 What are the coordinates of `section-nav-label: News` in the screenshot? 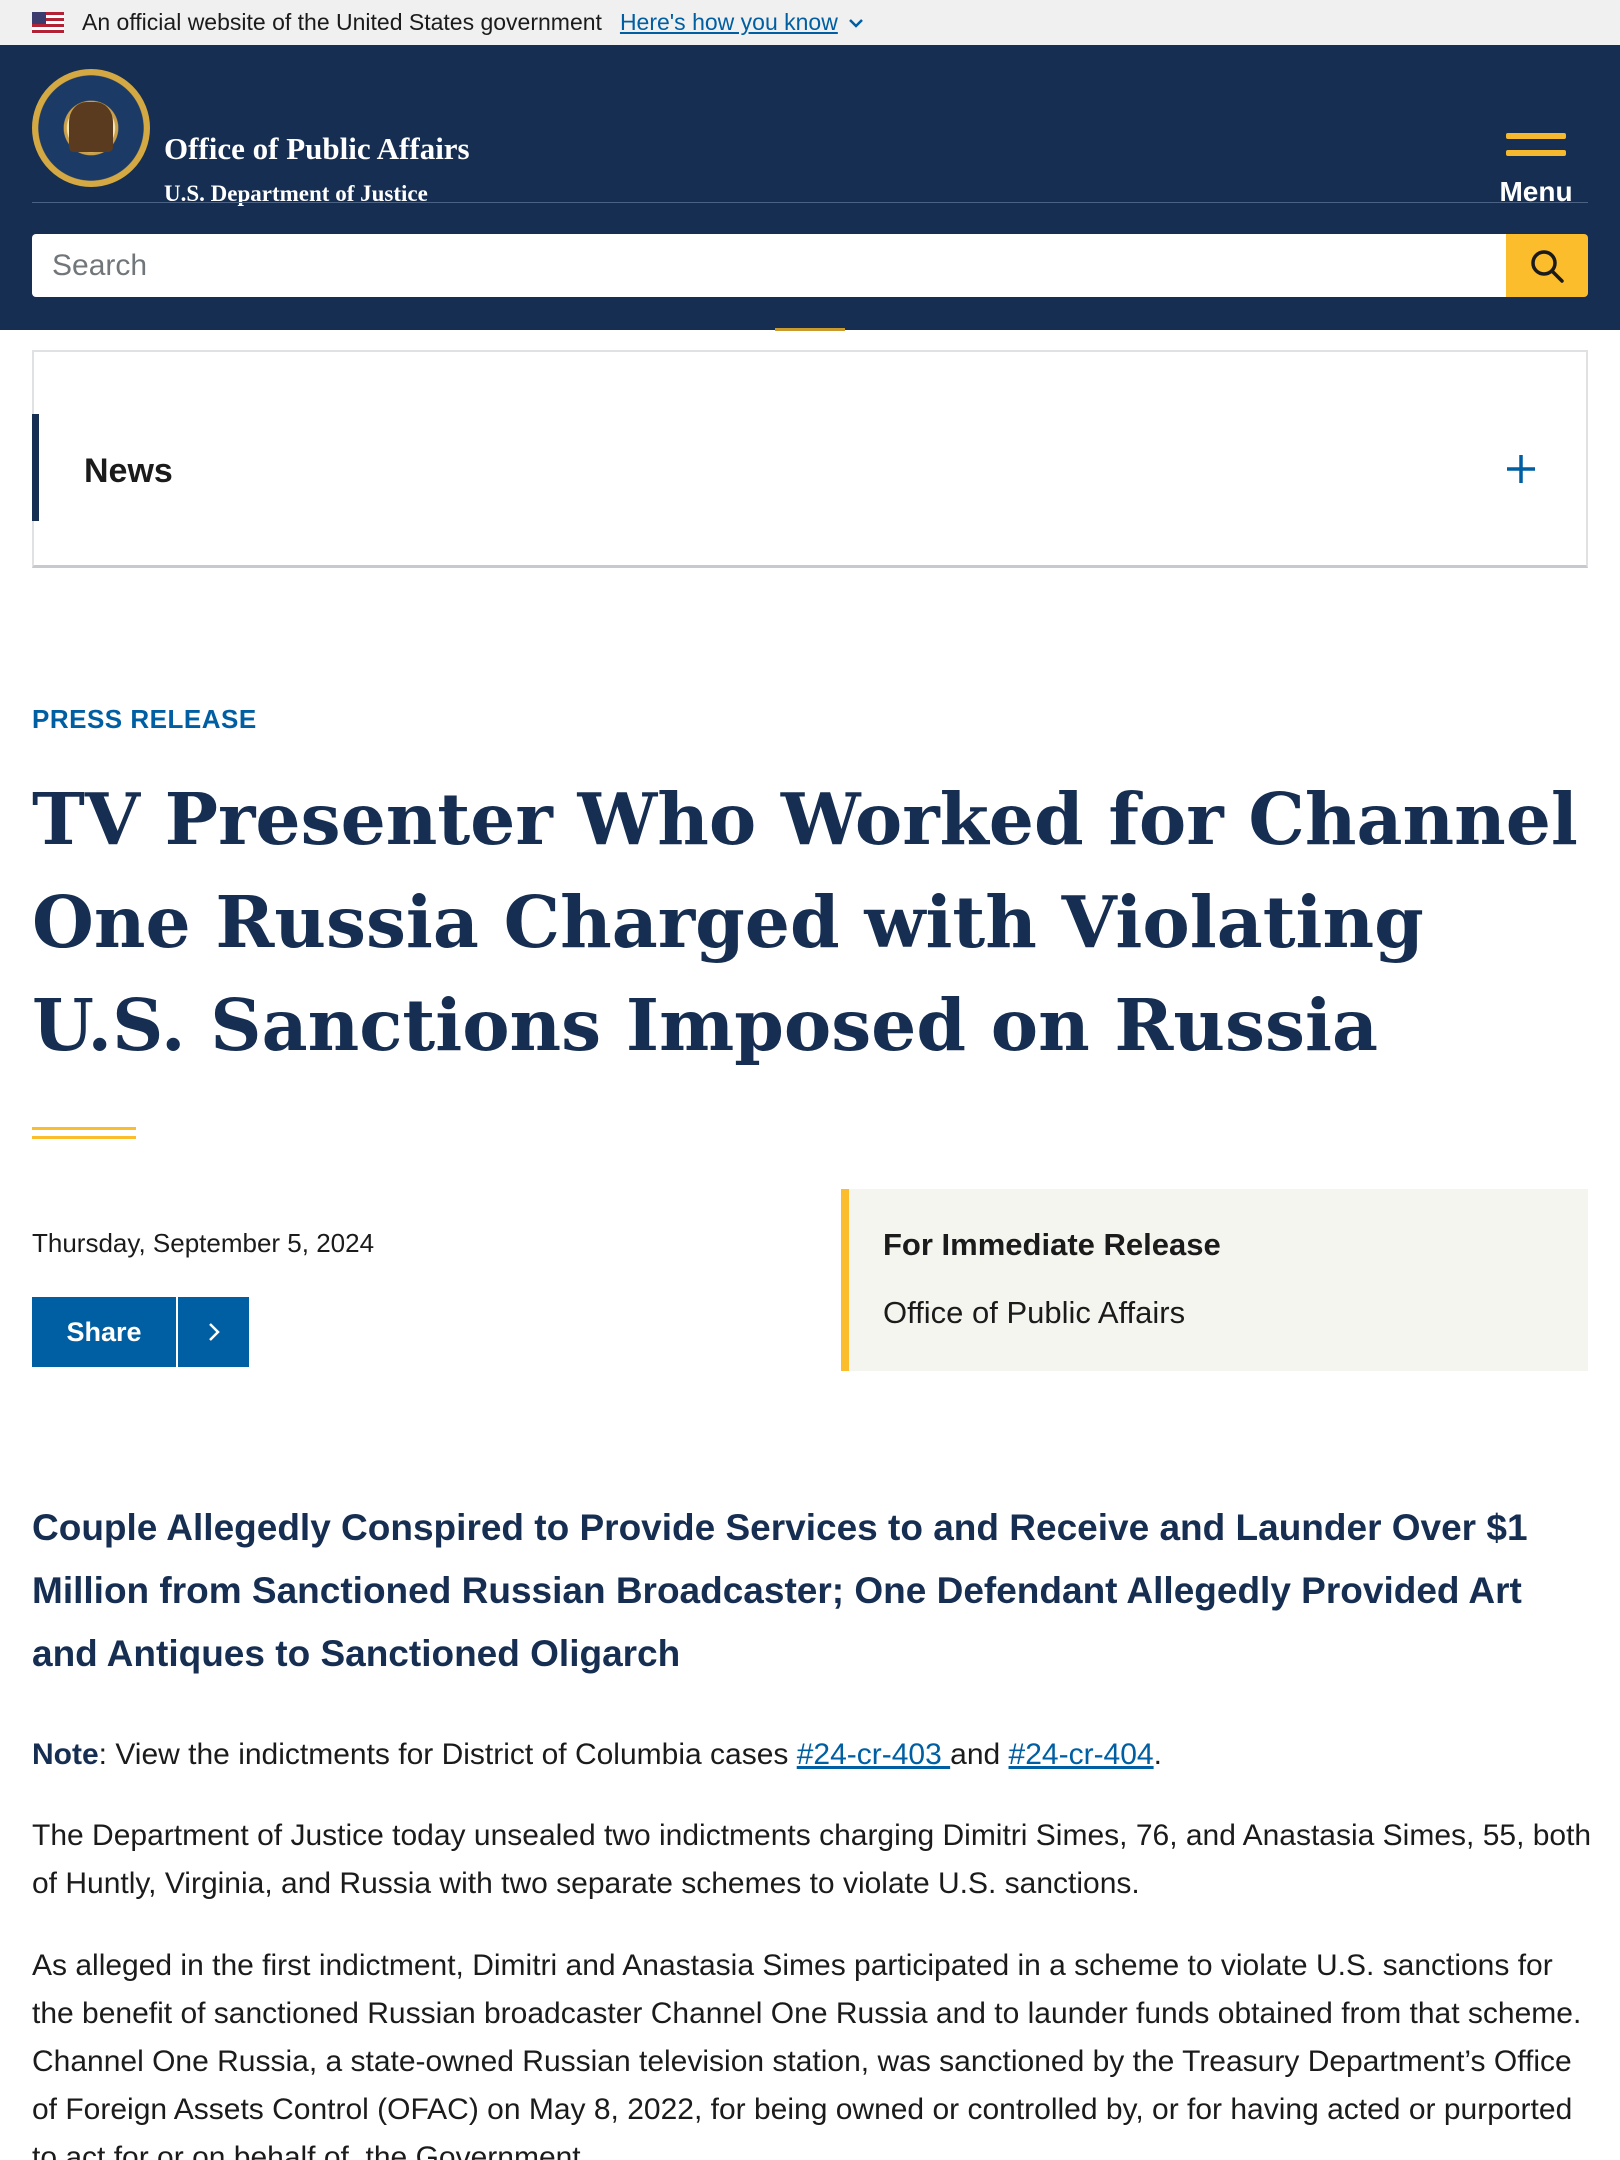 It's located at (128, 471).